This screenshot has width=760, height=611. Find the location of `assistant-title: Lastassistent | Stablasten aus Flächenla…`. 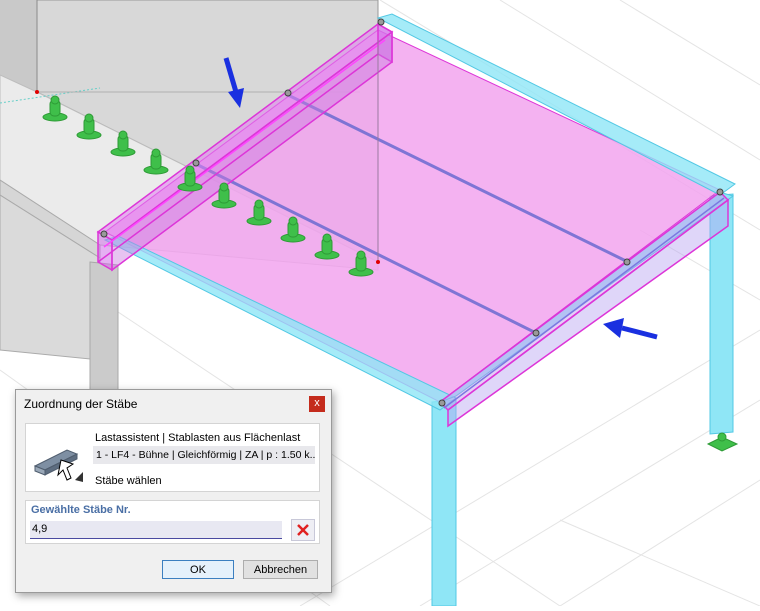

assistant-title: Lastassistent | Stablasten aus Flächenla… is located at coordinates (198, 438).